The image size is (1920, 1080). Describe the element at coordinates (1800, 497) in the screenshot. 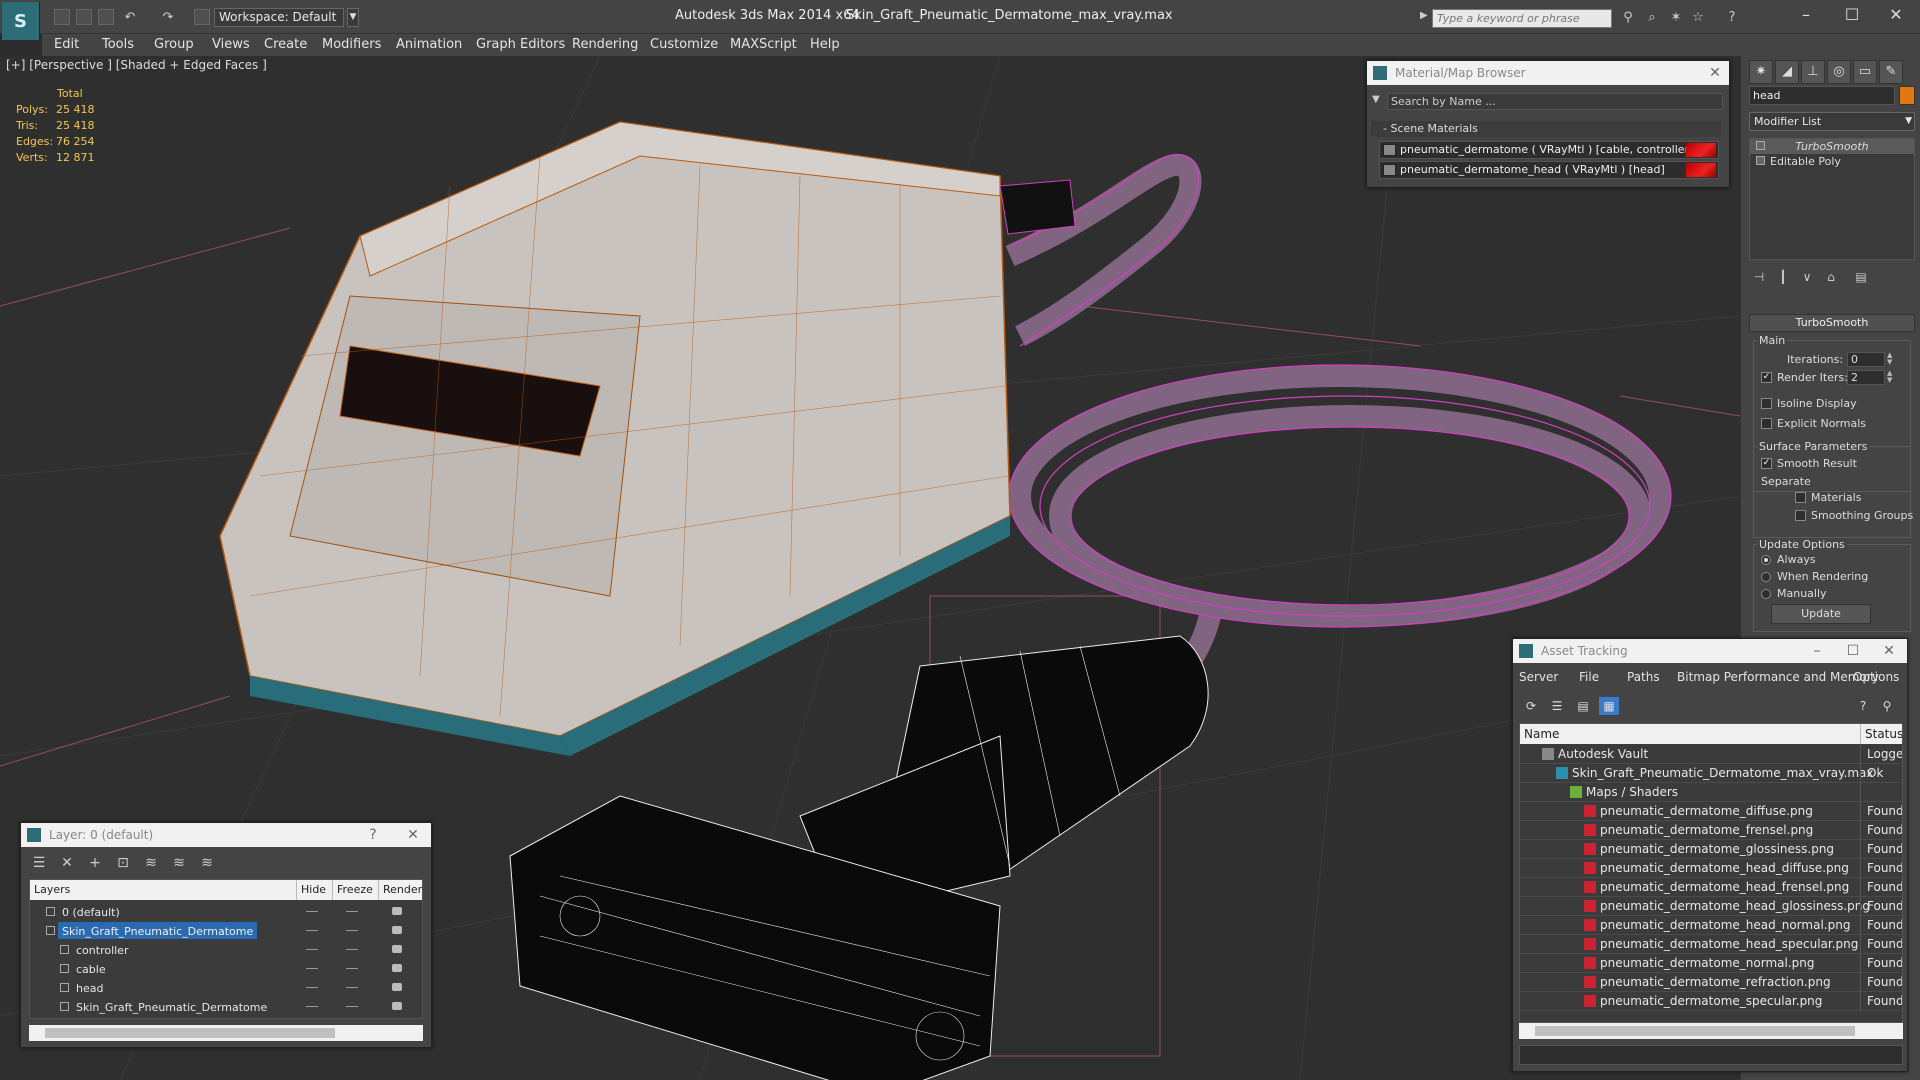

I see `materials-checkbox` at that location.